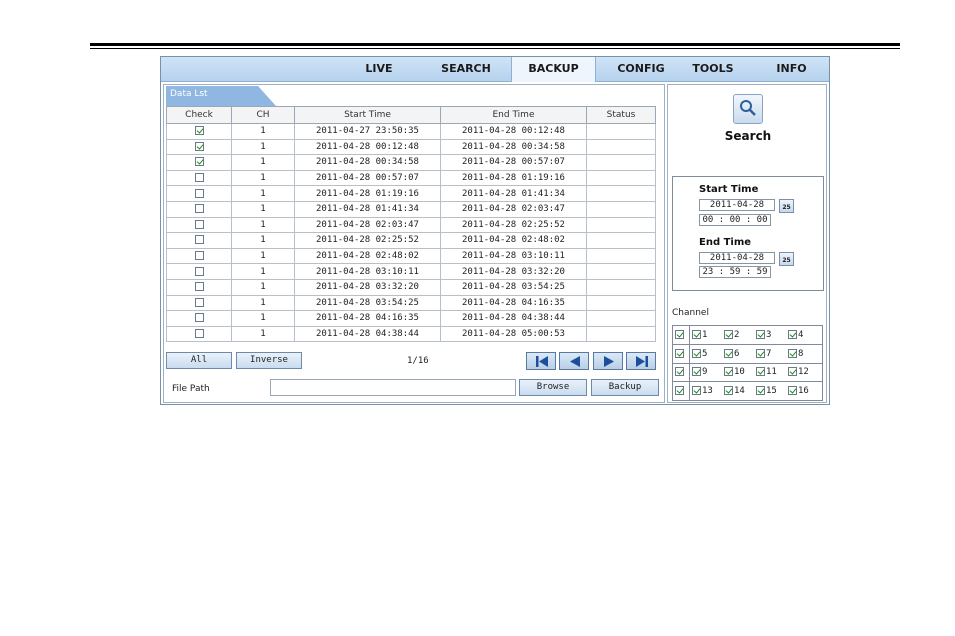  I want to click on channel-item: 16, so click(804, 391).